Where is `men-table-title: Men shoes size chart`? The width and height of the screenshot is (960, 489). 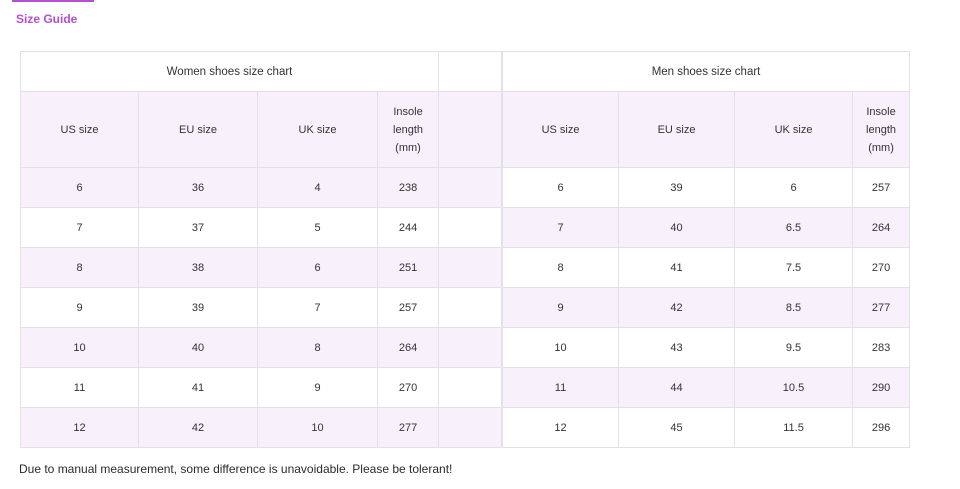 men-table-title: Men shoes size chart is located at coordinates (706, 71).